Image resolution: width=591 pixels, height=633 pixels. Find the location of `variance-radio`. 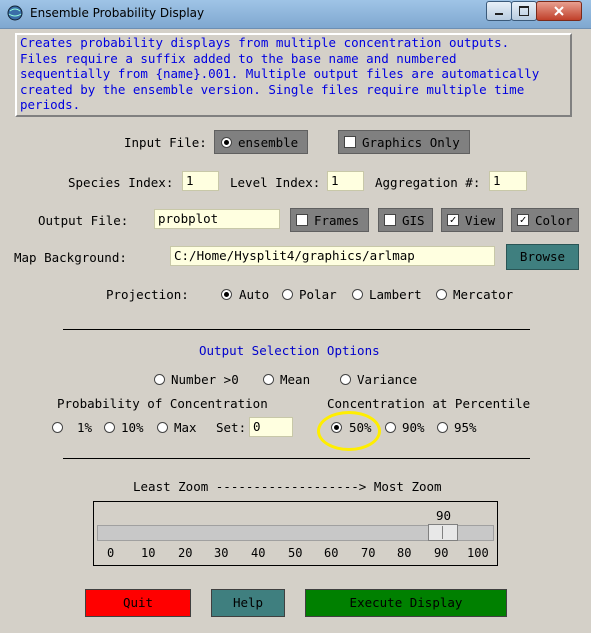

variance-radio is located at coordinates (345, 379).